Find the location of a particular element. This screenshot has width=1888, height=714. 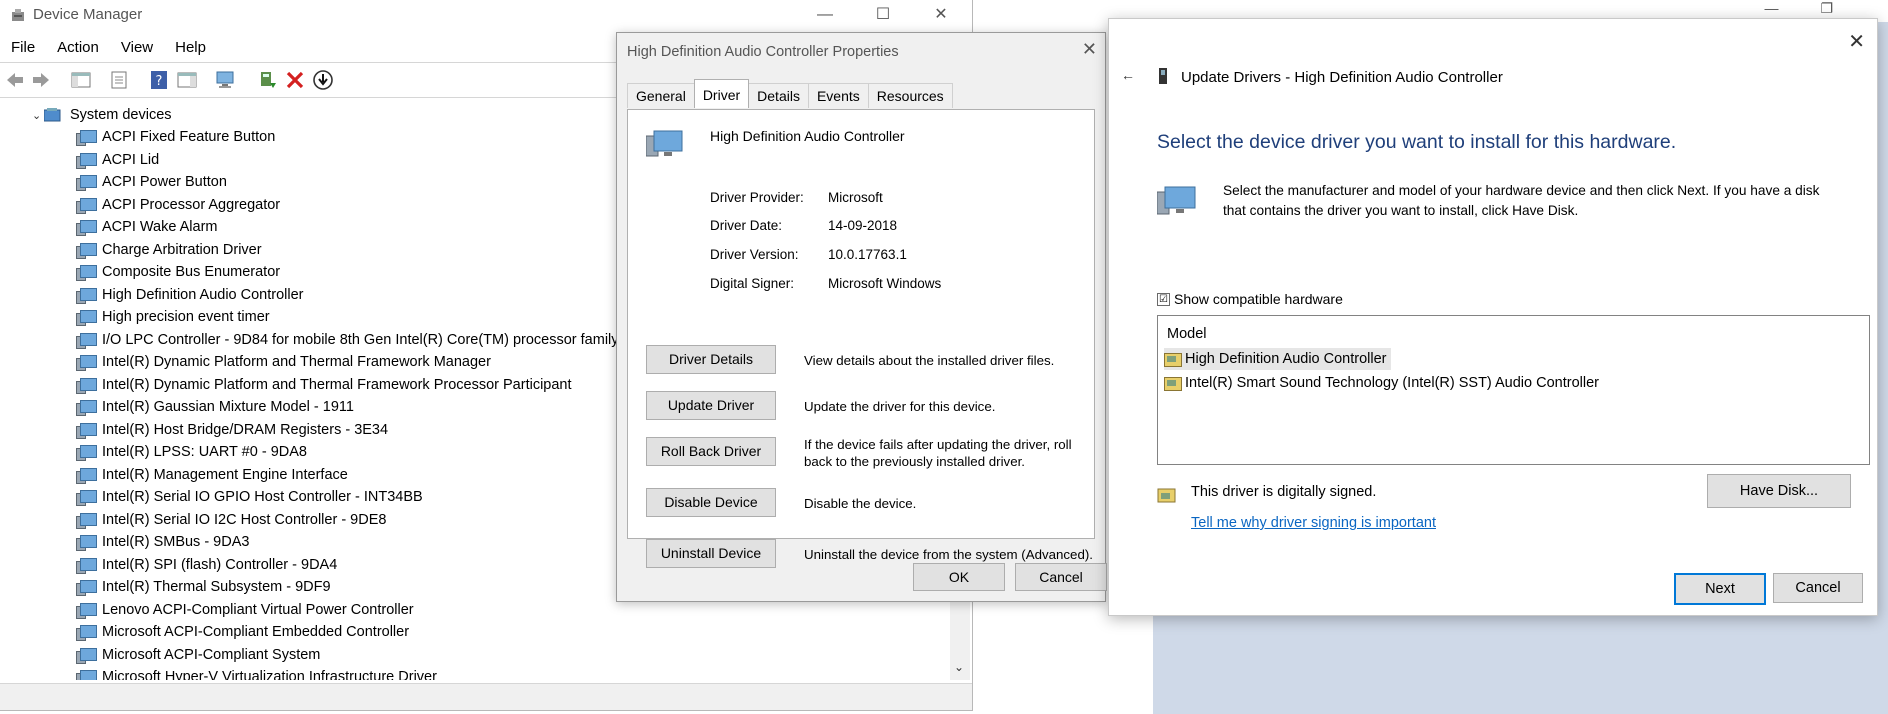

show-hide-tree-icon is located at coordinates (81, 80).